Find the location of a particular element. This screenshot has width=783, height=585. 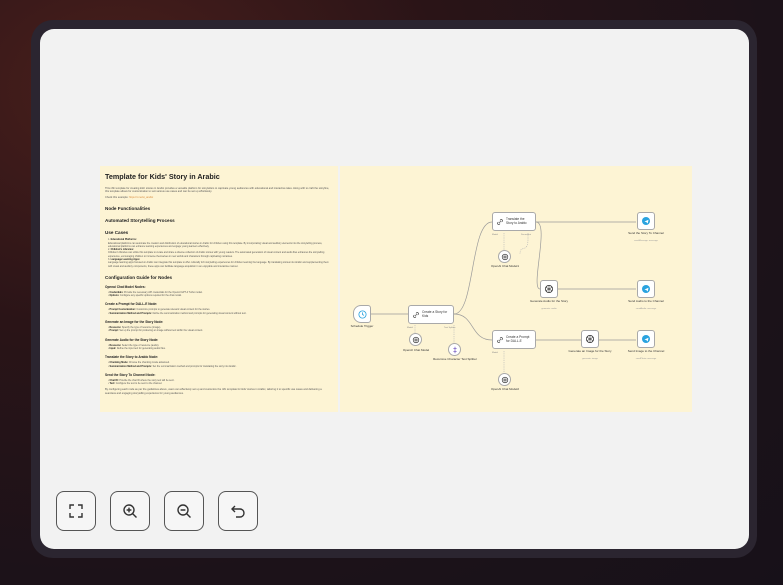

node-prompt-dalle-label: Create a Prompt for DALL-E is located at coordinates (518, 338).